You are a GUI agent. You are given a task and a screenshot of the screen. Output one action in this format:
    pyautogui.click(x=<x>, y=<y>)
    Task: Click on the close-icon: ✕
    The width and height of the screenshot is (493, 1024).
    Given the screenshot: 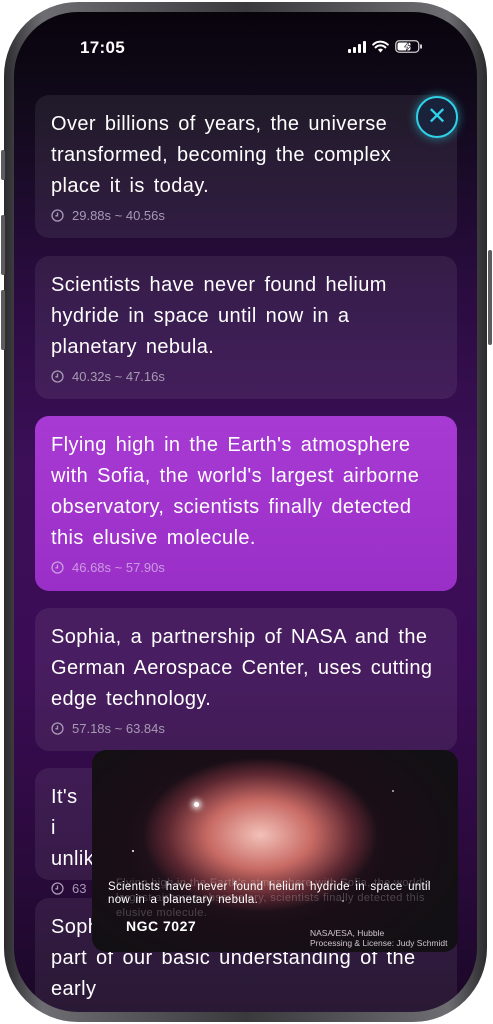 What is the action you would take?
    pyautogui.click(x=437, y=116)
    